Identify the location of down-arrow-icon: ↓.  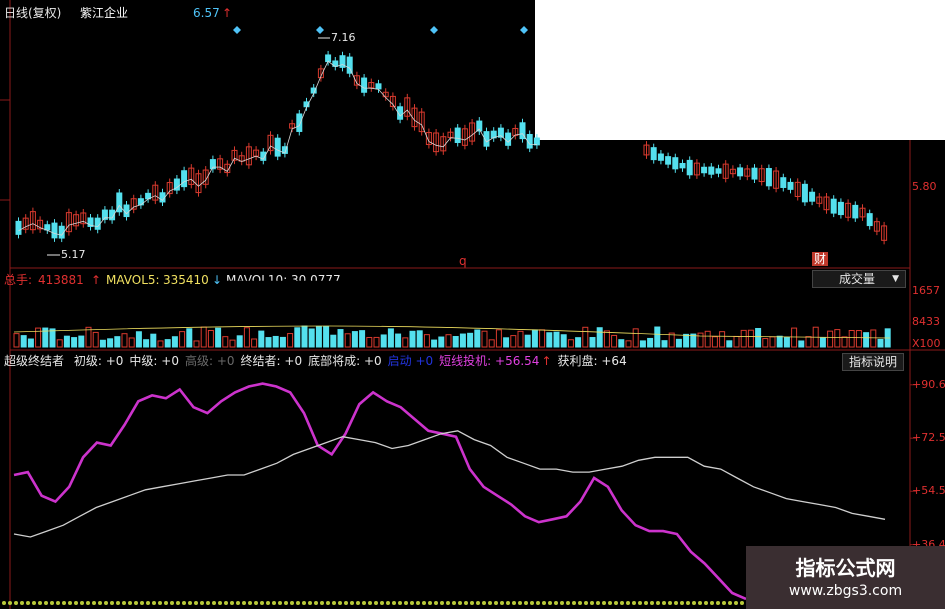
(217, 280).